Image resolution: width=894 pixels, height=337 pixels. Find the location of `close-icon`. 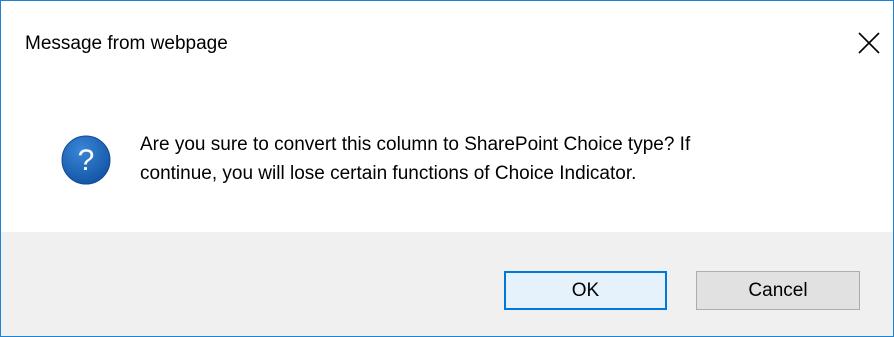

close-icon is located at coordinates (869, 43).